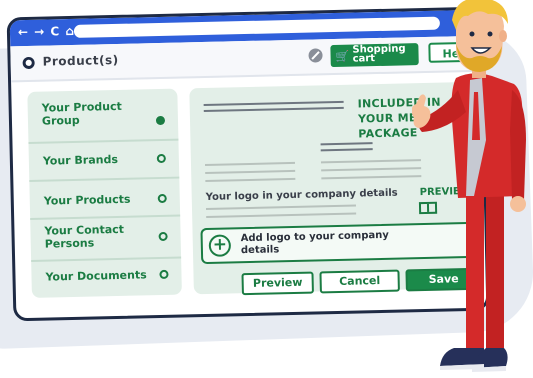 Image resolution: width=533 pixels, height=378 pixels. Describe the element at coordinates (314, 243) in the screenshot. I see `add-logo-label: Add logo to your company details` at that location.